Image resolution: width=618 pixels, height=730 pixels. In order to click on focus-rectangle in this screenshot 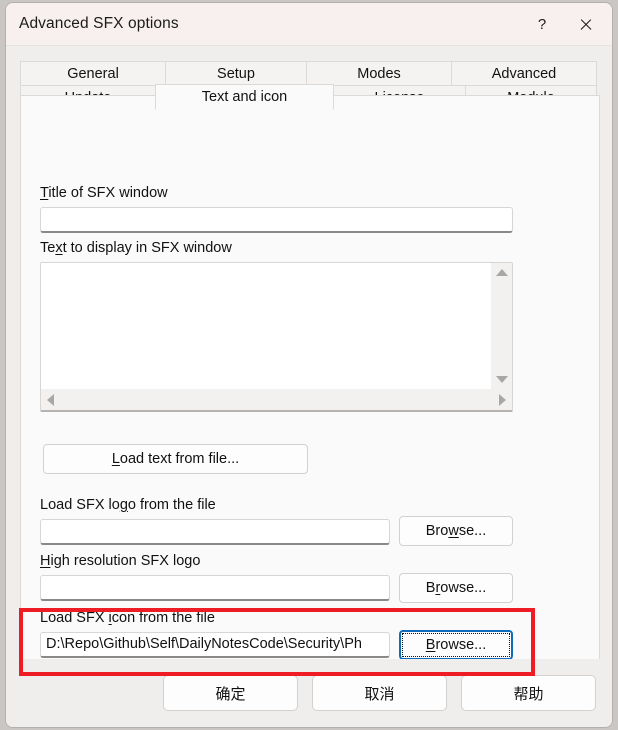, I will do `click(456, 645)`.